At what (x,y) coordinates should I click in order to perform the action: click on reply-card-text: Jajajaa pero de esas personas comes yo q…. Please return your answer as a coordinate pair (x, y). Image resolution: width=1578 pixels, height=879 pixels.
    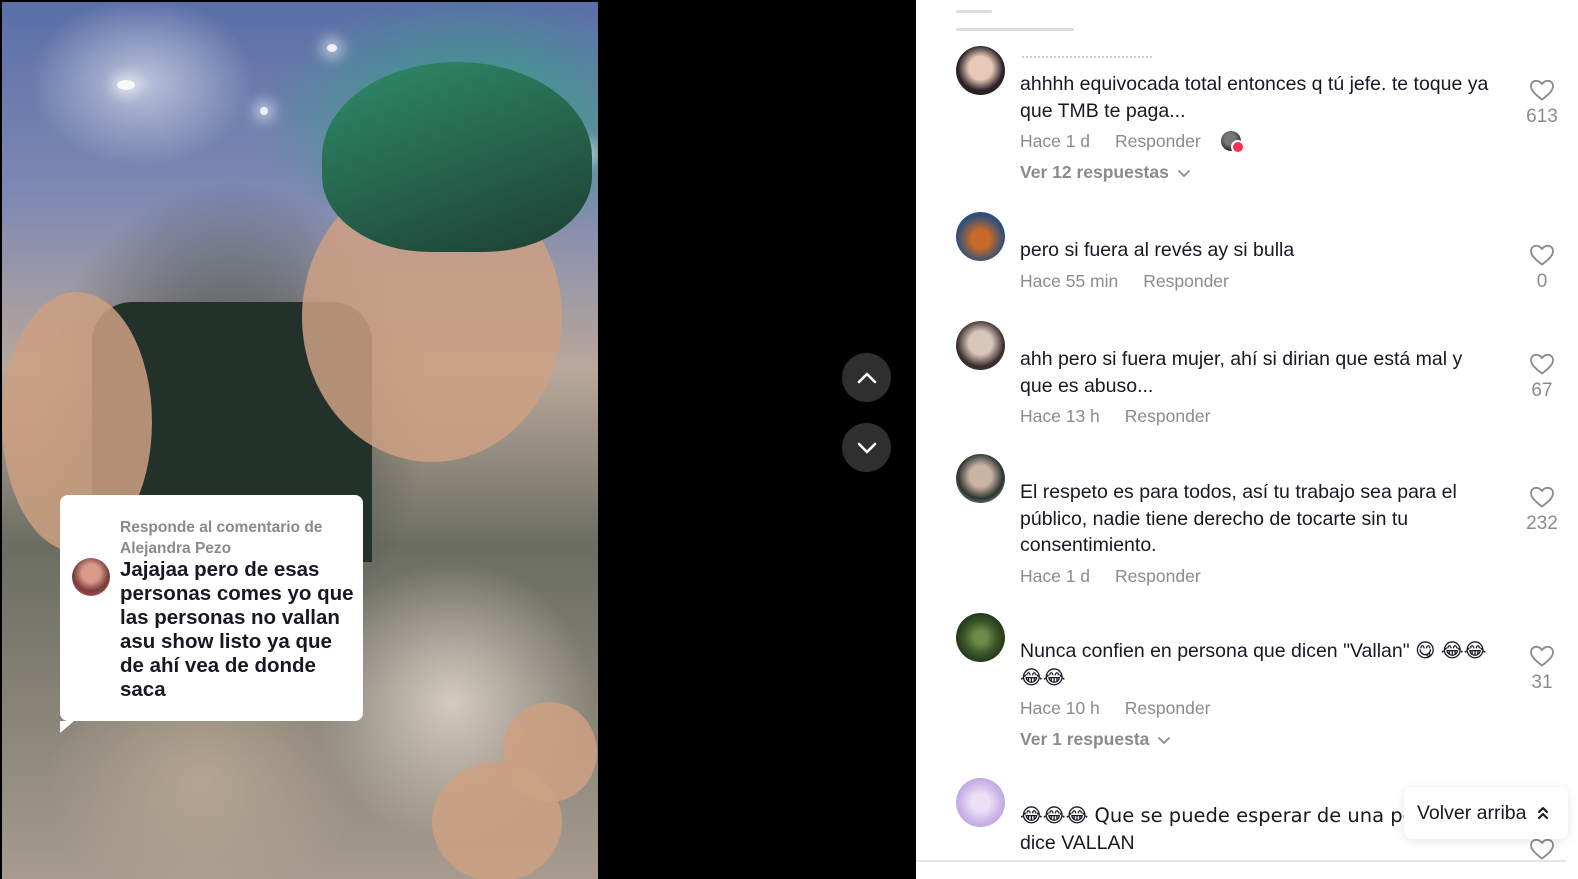
    Looking at the image, I should click on (237, 629).